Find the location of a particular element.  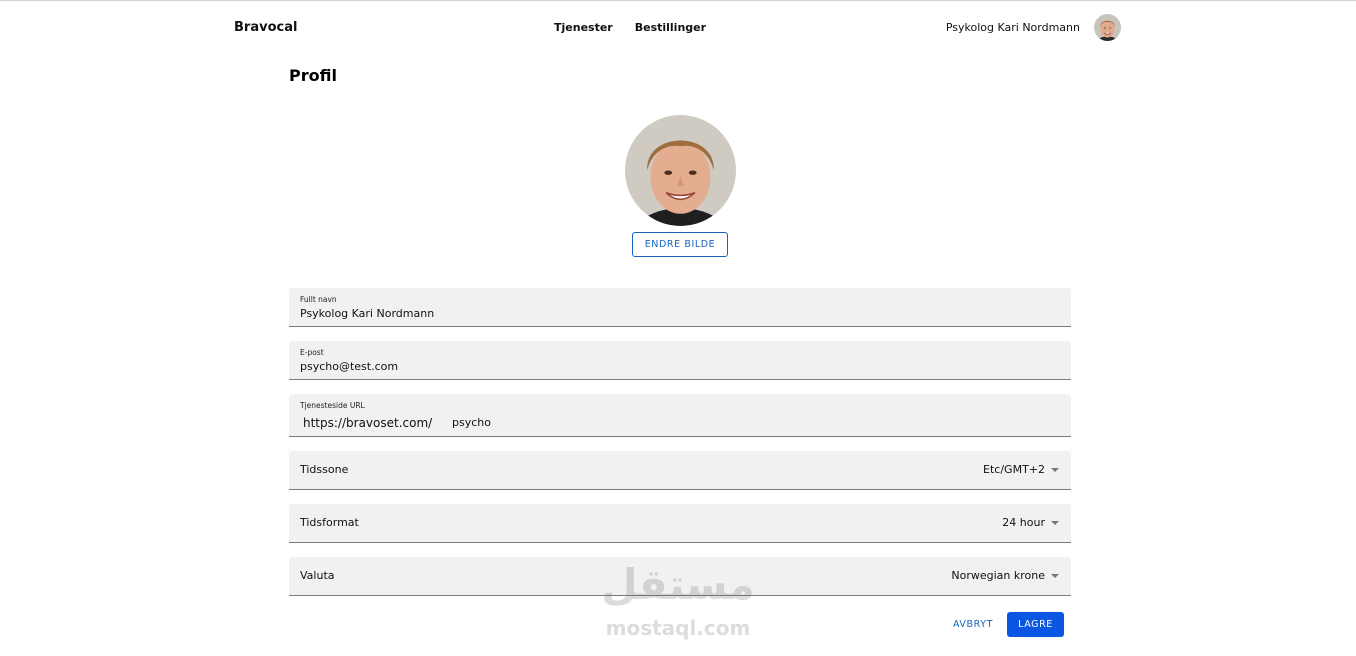

user-name: Psykolog Kari Nordmann is located at coordinates (1013, 27).